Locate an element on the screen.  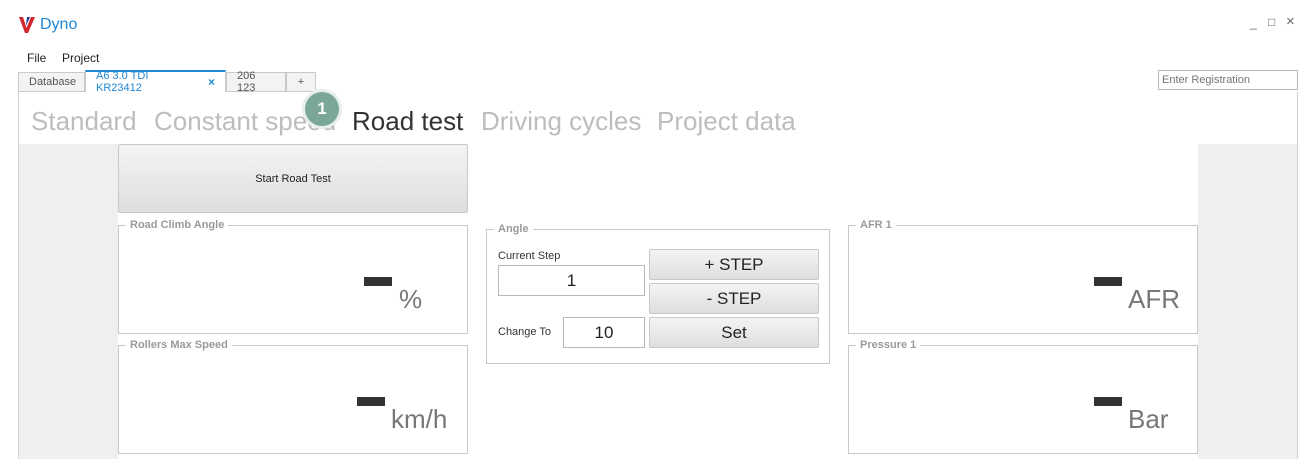
nav-project-data: Project data is located at coordinates (726, 121).